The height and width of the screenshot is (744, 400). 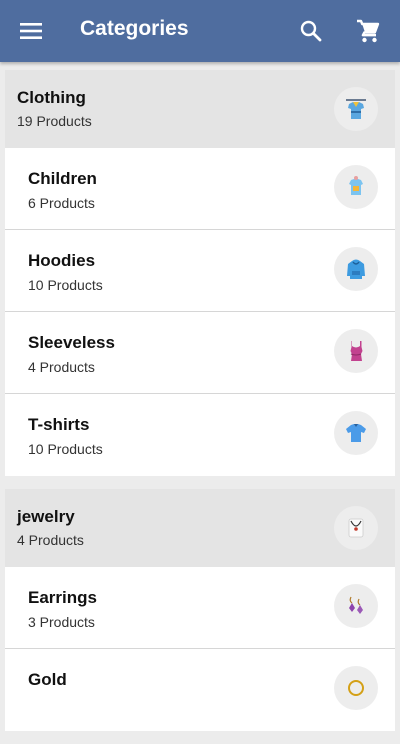 I want to click on cart-icon, so click(x=368, y=31).